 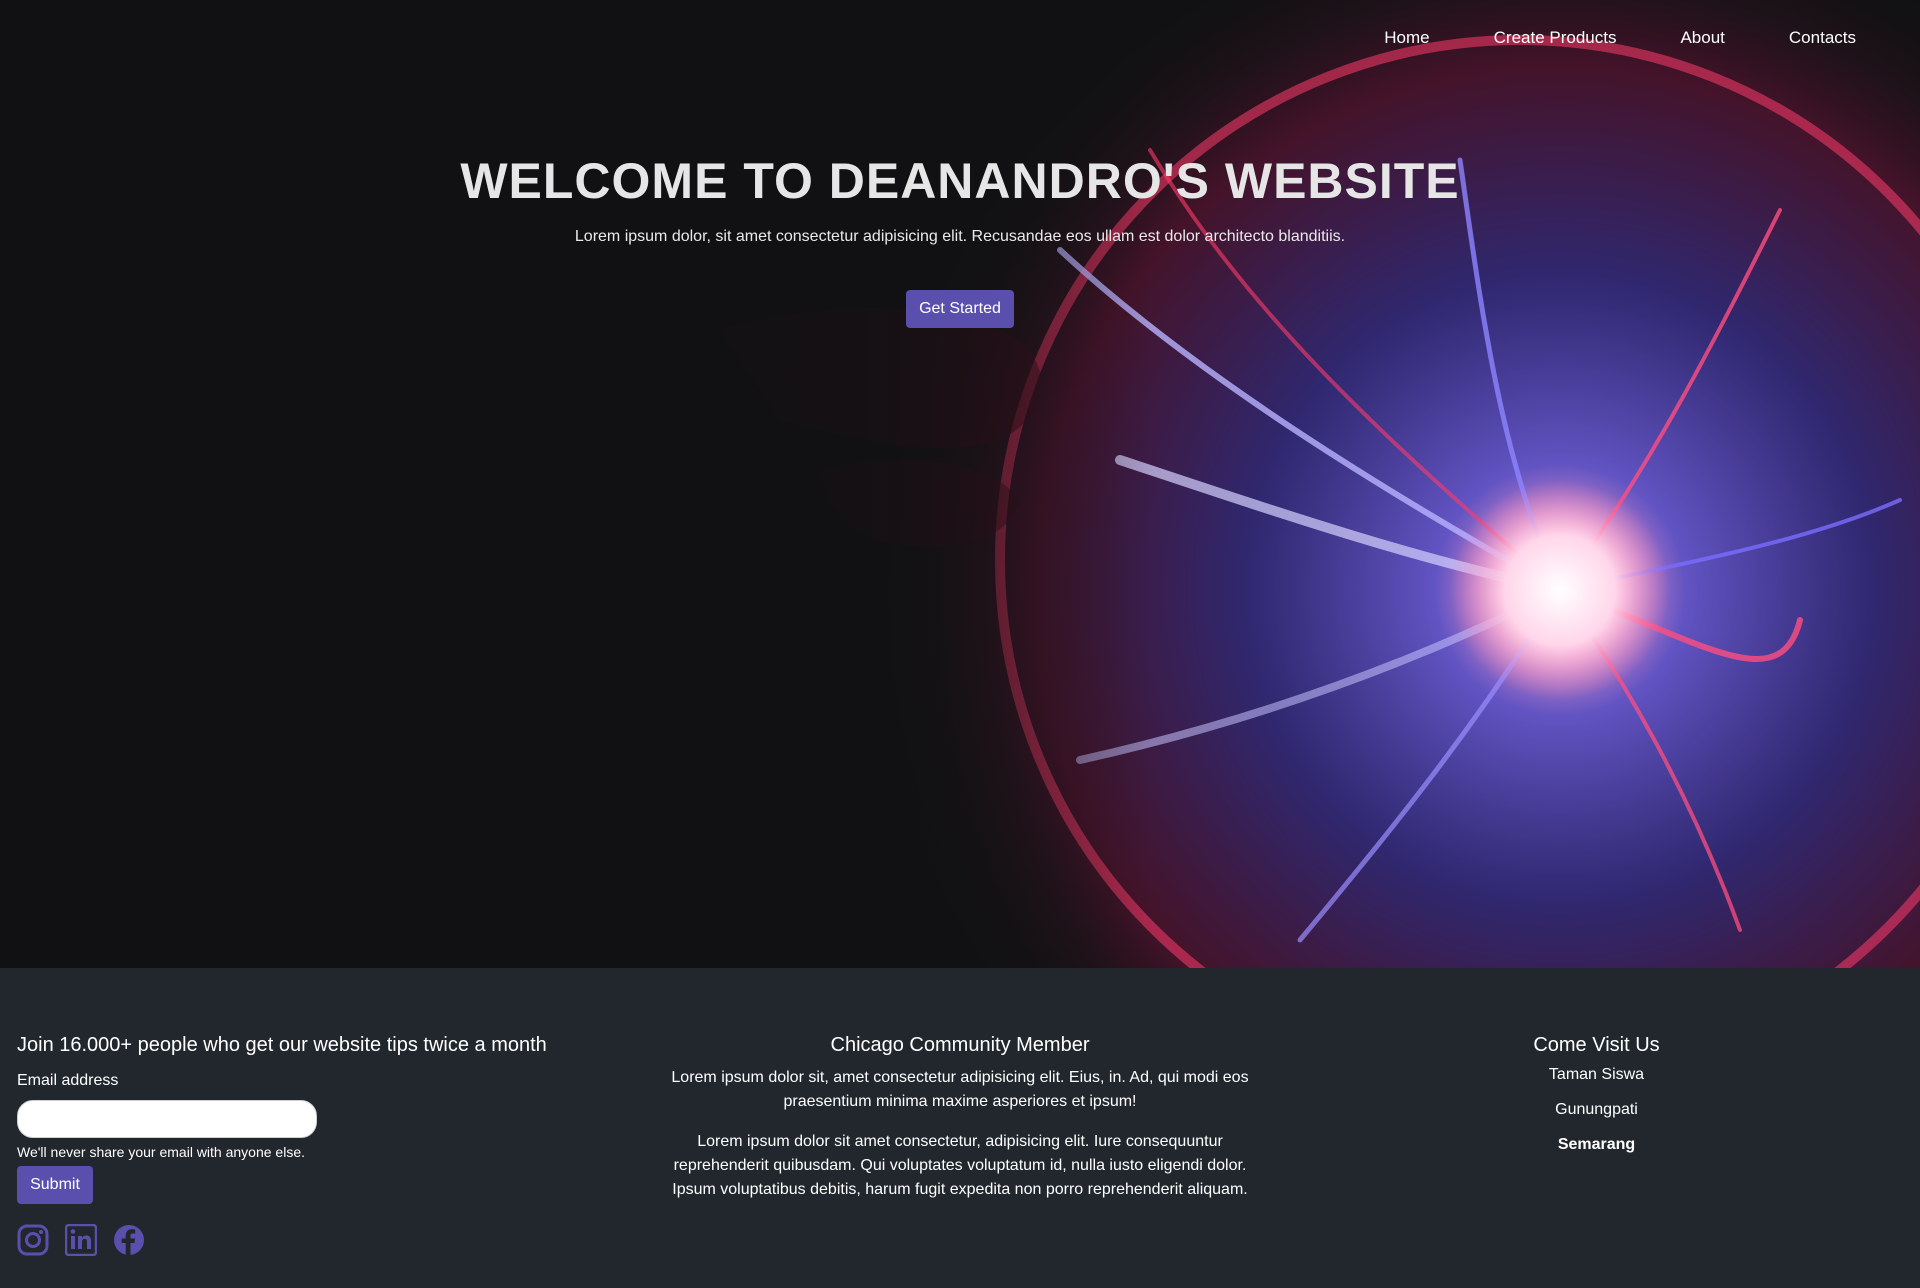 I want to click on location-item: Gunungpati, so click(x=1596, y=1109).